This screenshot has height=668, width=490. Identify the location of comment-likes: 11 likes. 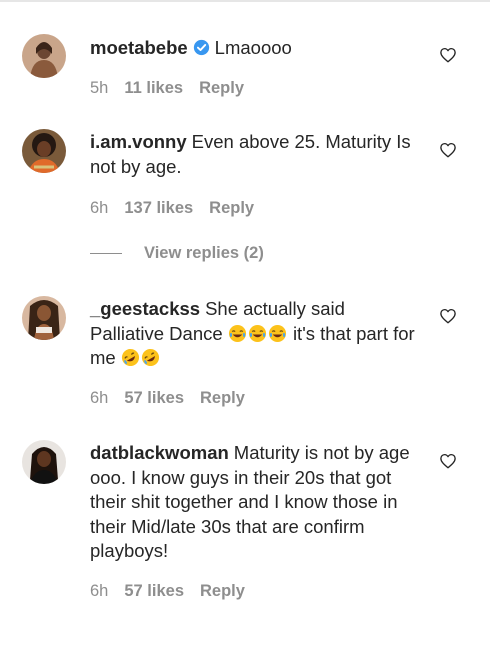
(153, 88).